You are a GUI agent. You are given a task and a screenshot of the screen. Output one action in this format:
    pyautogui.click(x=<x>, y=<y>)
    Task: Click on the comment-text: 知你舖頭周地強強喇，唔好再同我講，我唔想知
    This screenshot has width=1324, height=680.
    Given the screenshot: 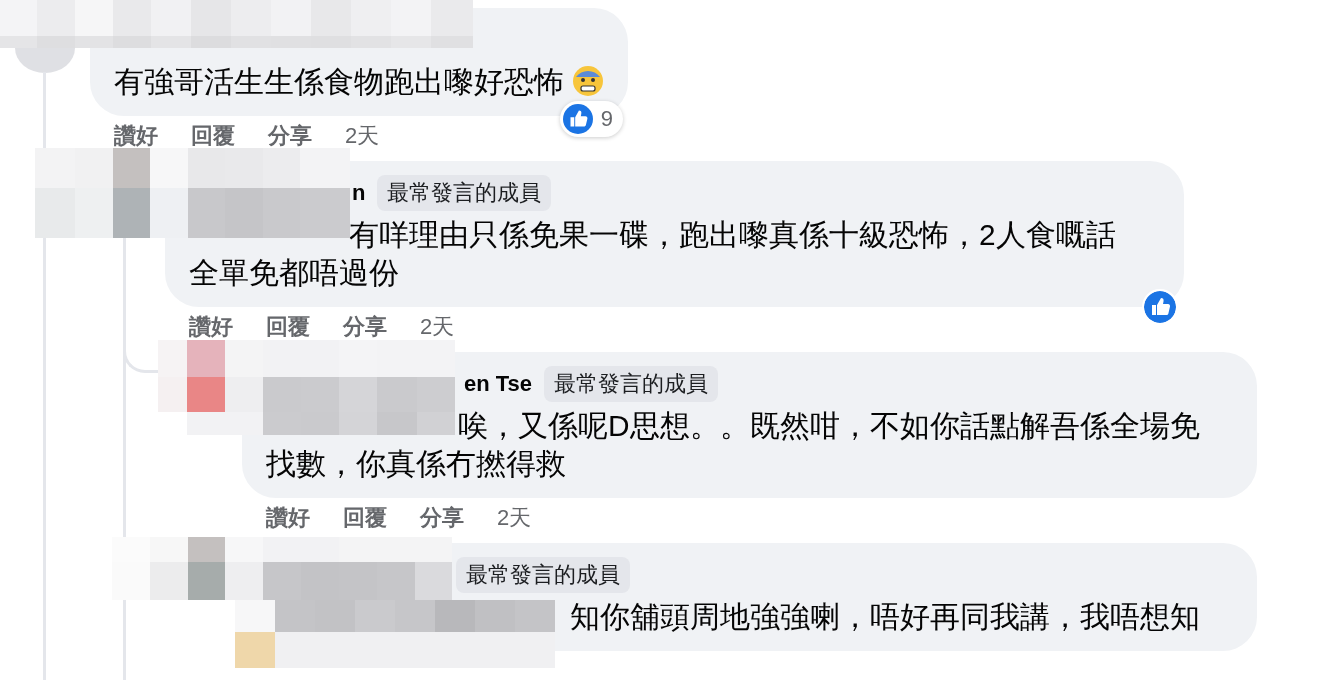 What is the action you would take?
    pyautogui.click(x=885, y=616)
    